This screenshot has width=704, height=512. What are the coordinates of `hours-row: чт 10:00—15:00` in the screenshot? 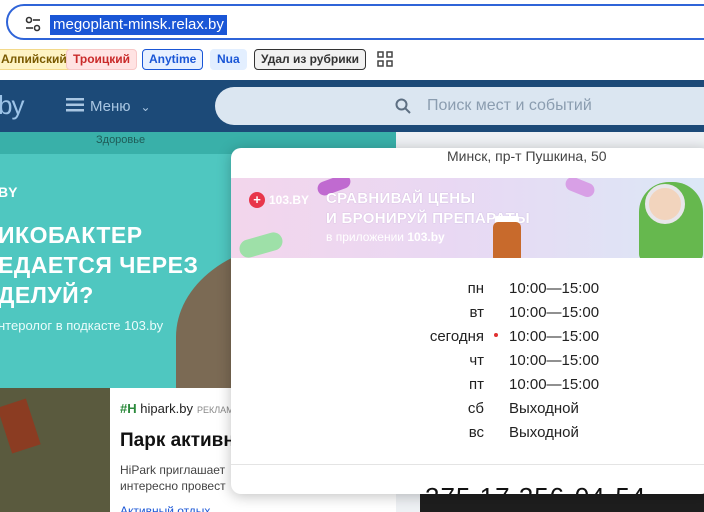 It's located at (467, 361).